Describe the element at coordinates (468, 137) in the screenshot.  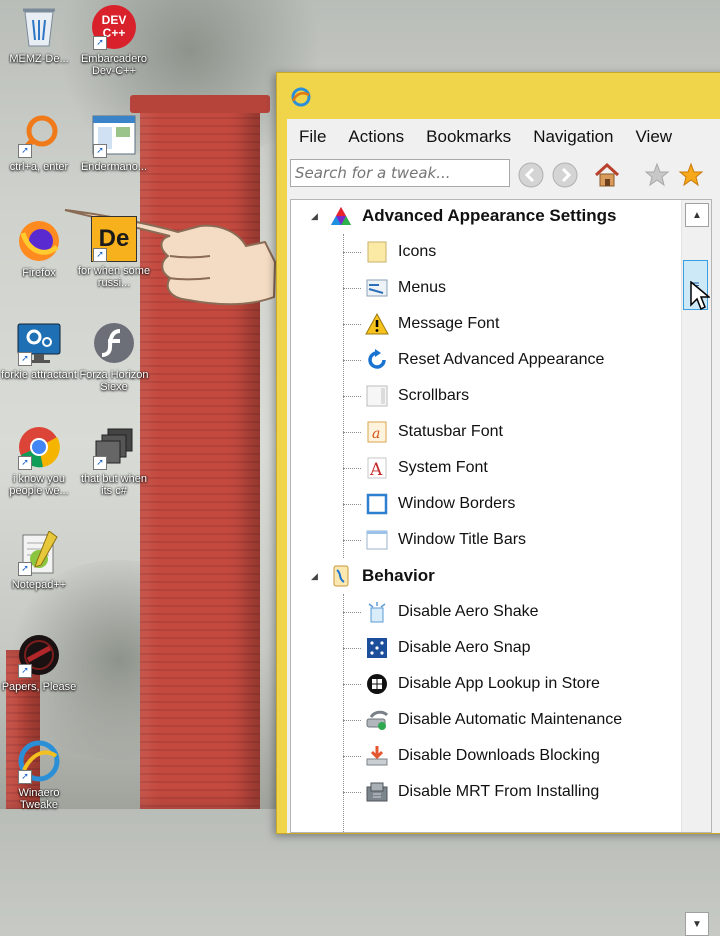
I see `menu-bookmarks: Bookmarks` at that location.